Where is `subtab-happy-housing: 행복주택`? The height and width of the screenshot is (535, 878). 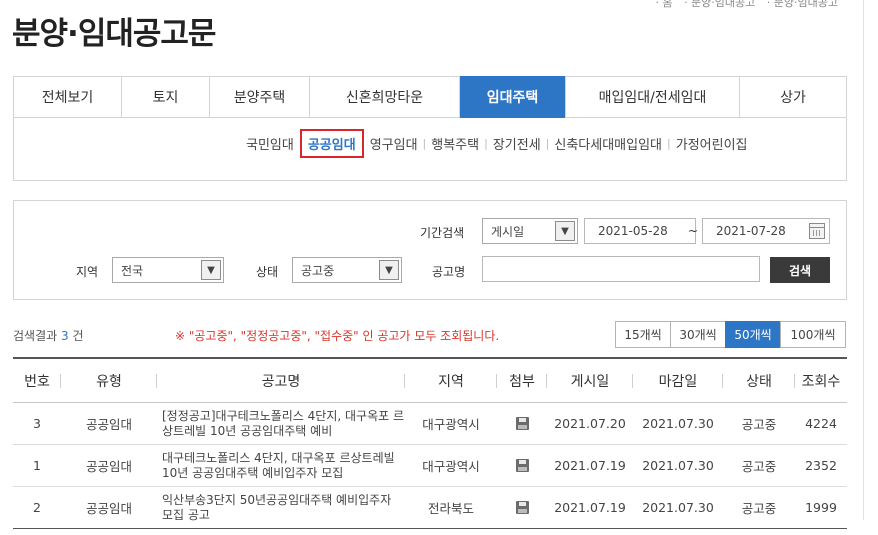
subtab-happy-housing: 행복주택 is located at coordinates (455, 143).